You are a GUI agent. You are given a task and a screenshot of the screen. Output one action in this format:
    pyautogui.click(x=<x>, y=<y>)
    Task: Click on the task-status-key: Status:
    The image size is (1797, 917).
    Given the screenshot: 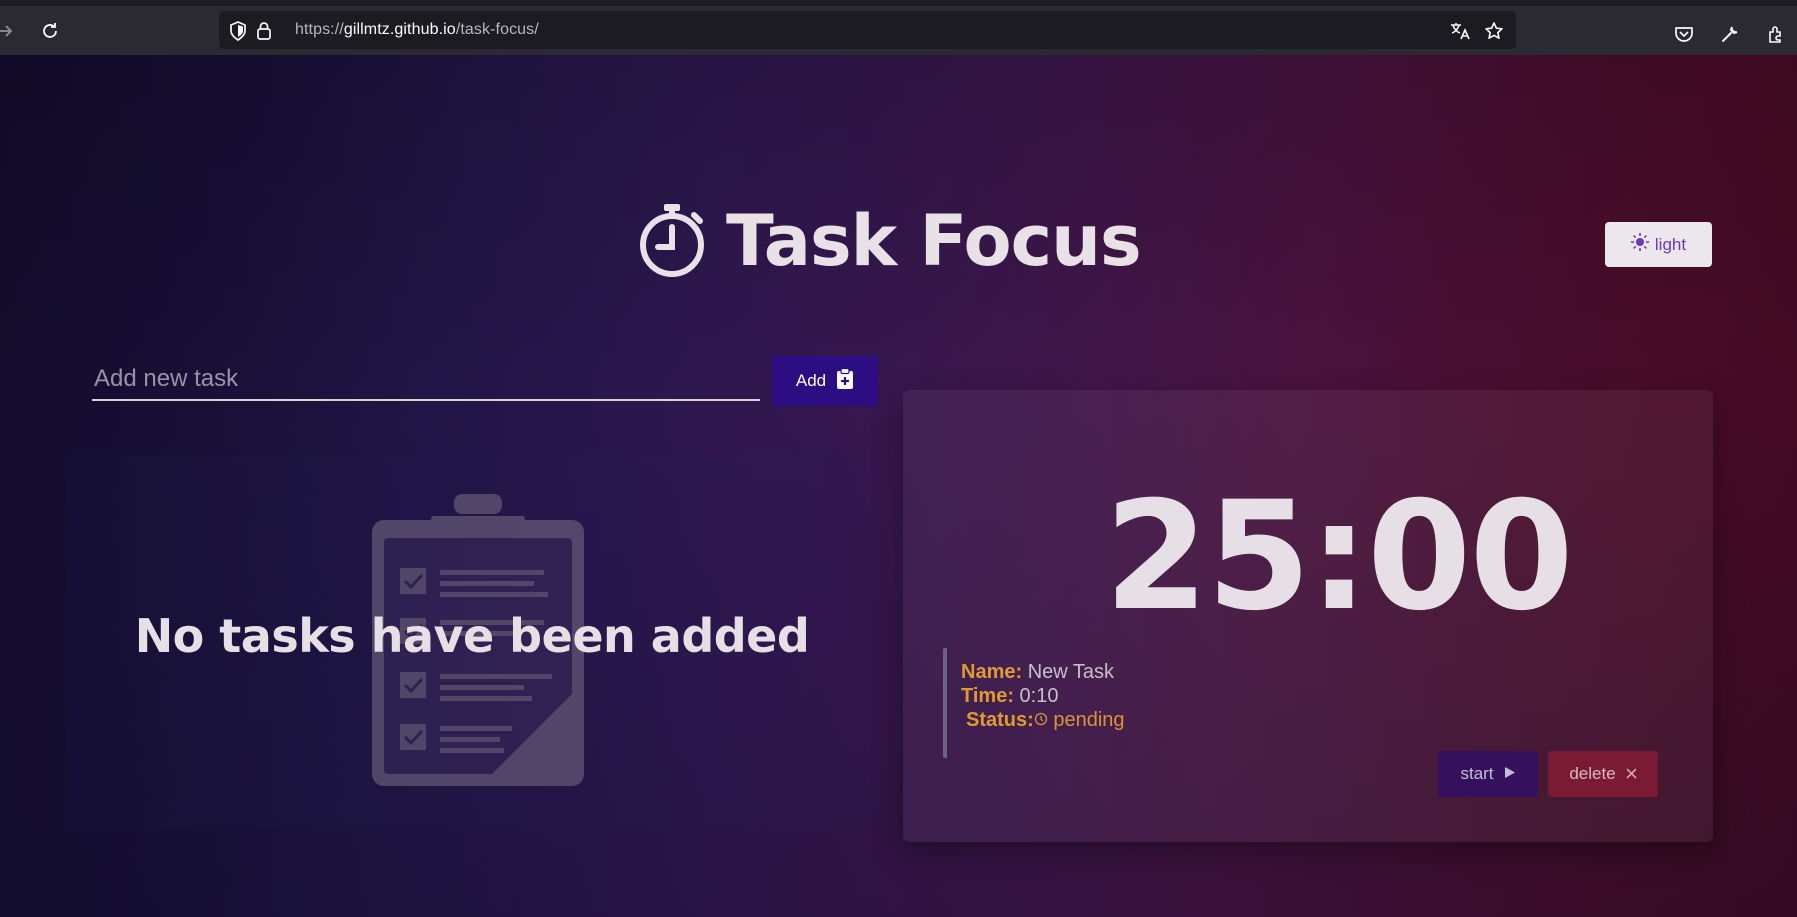 What is the action you would take?
    pyautogui.click(x=1000, y=720)
    